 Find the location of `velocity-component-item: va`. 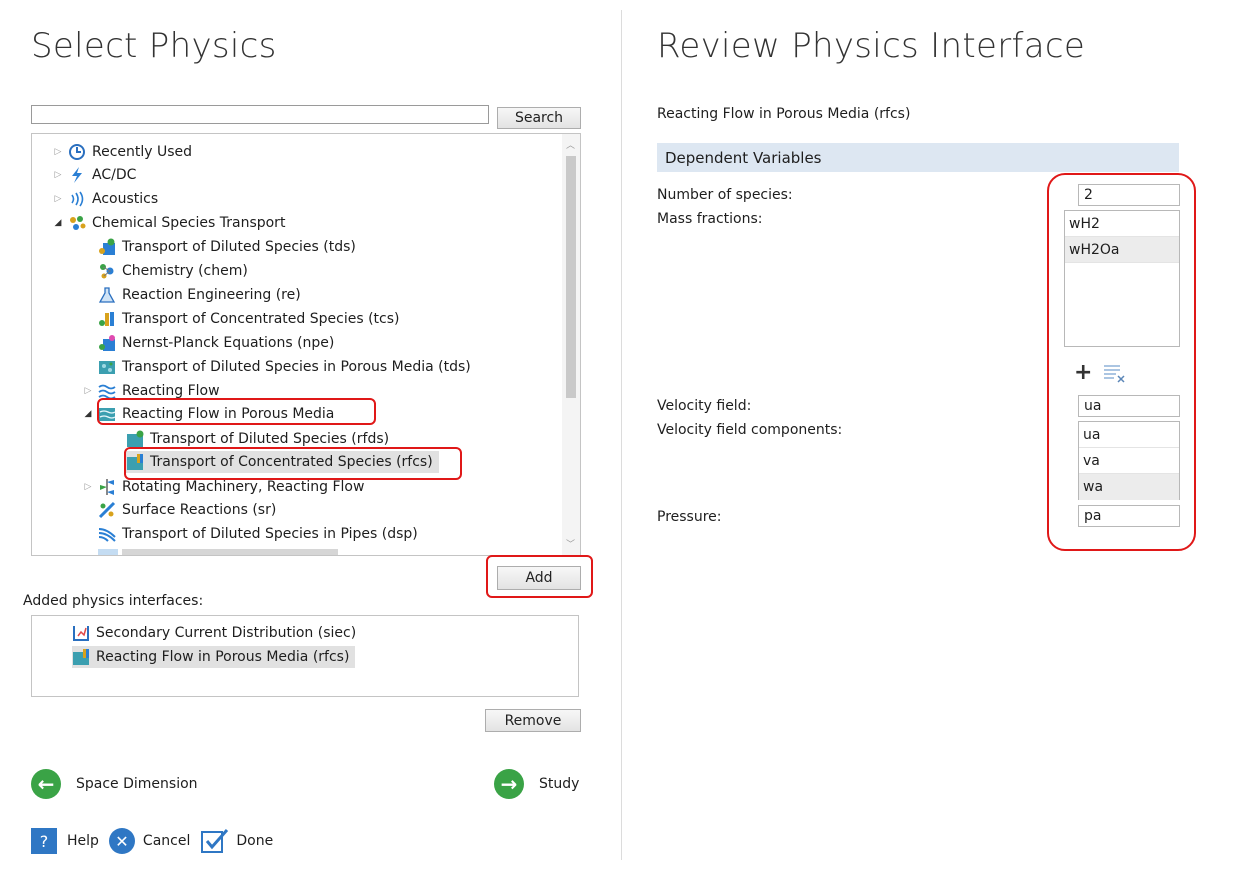

velocity-component-item: va is located at coordinates (1129, 461).